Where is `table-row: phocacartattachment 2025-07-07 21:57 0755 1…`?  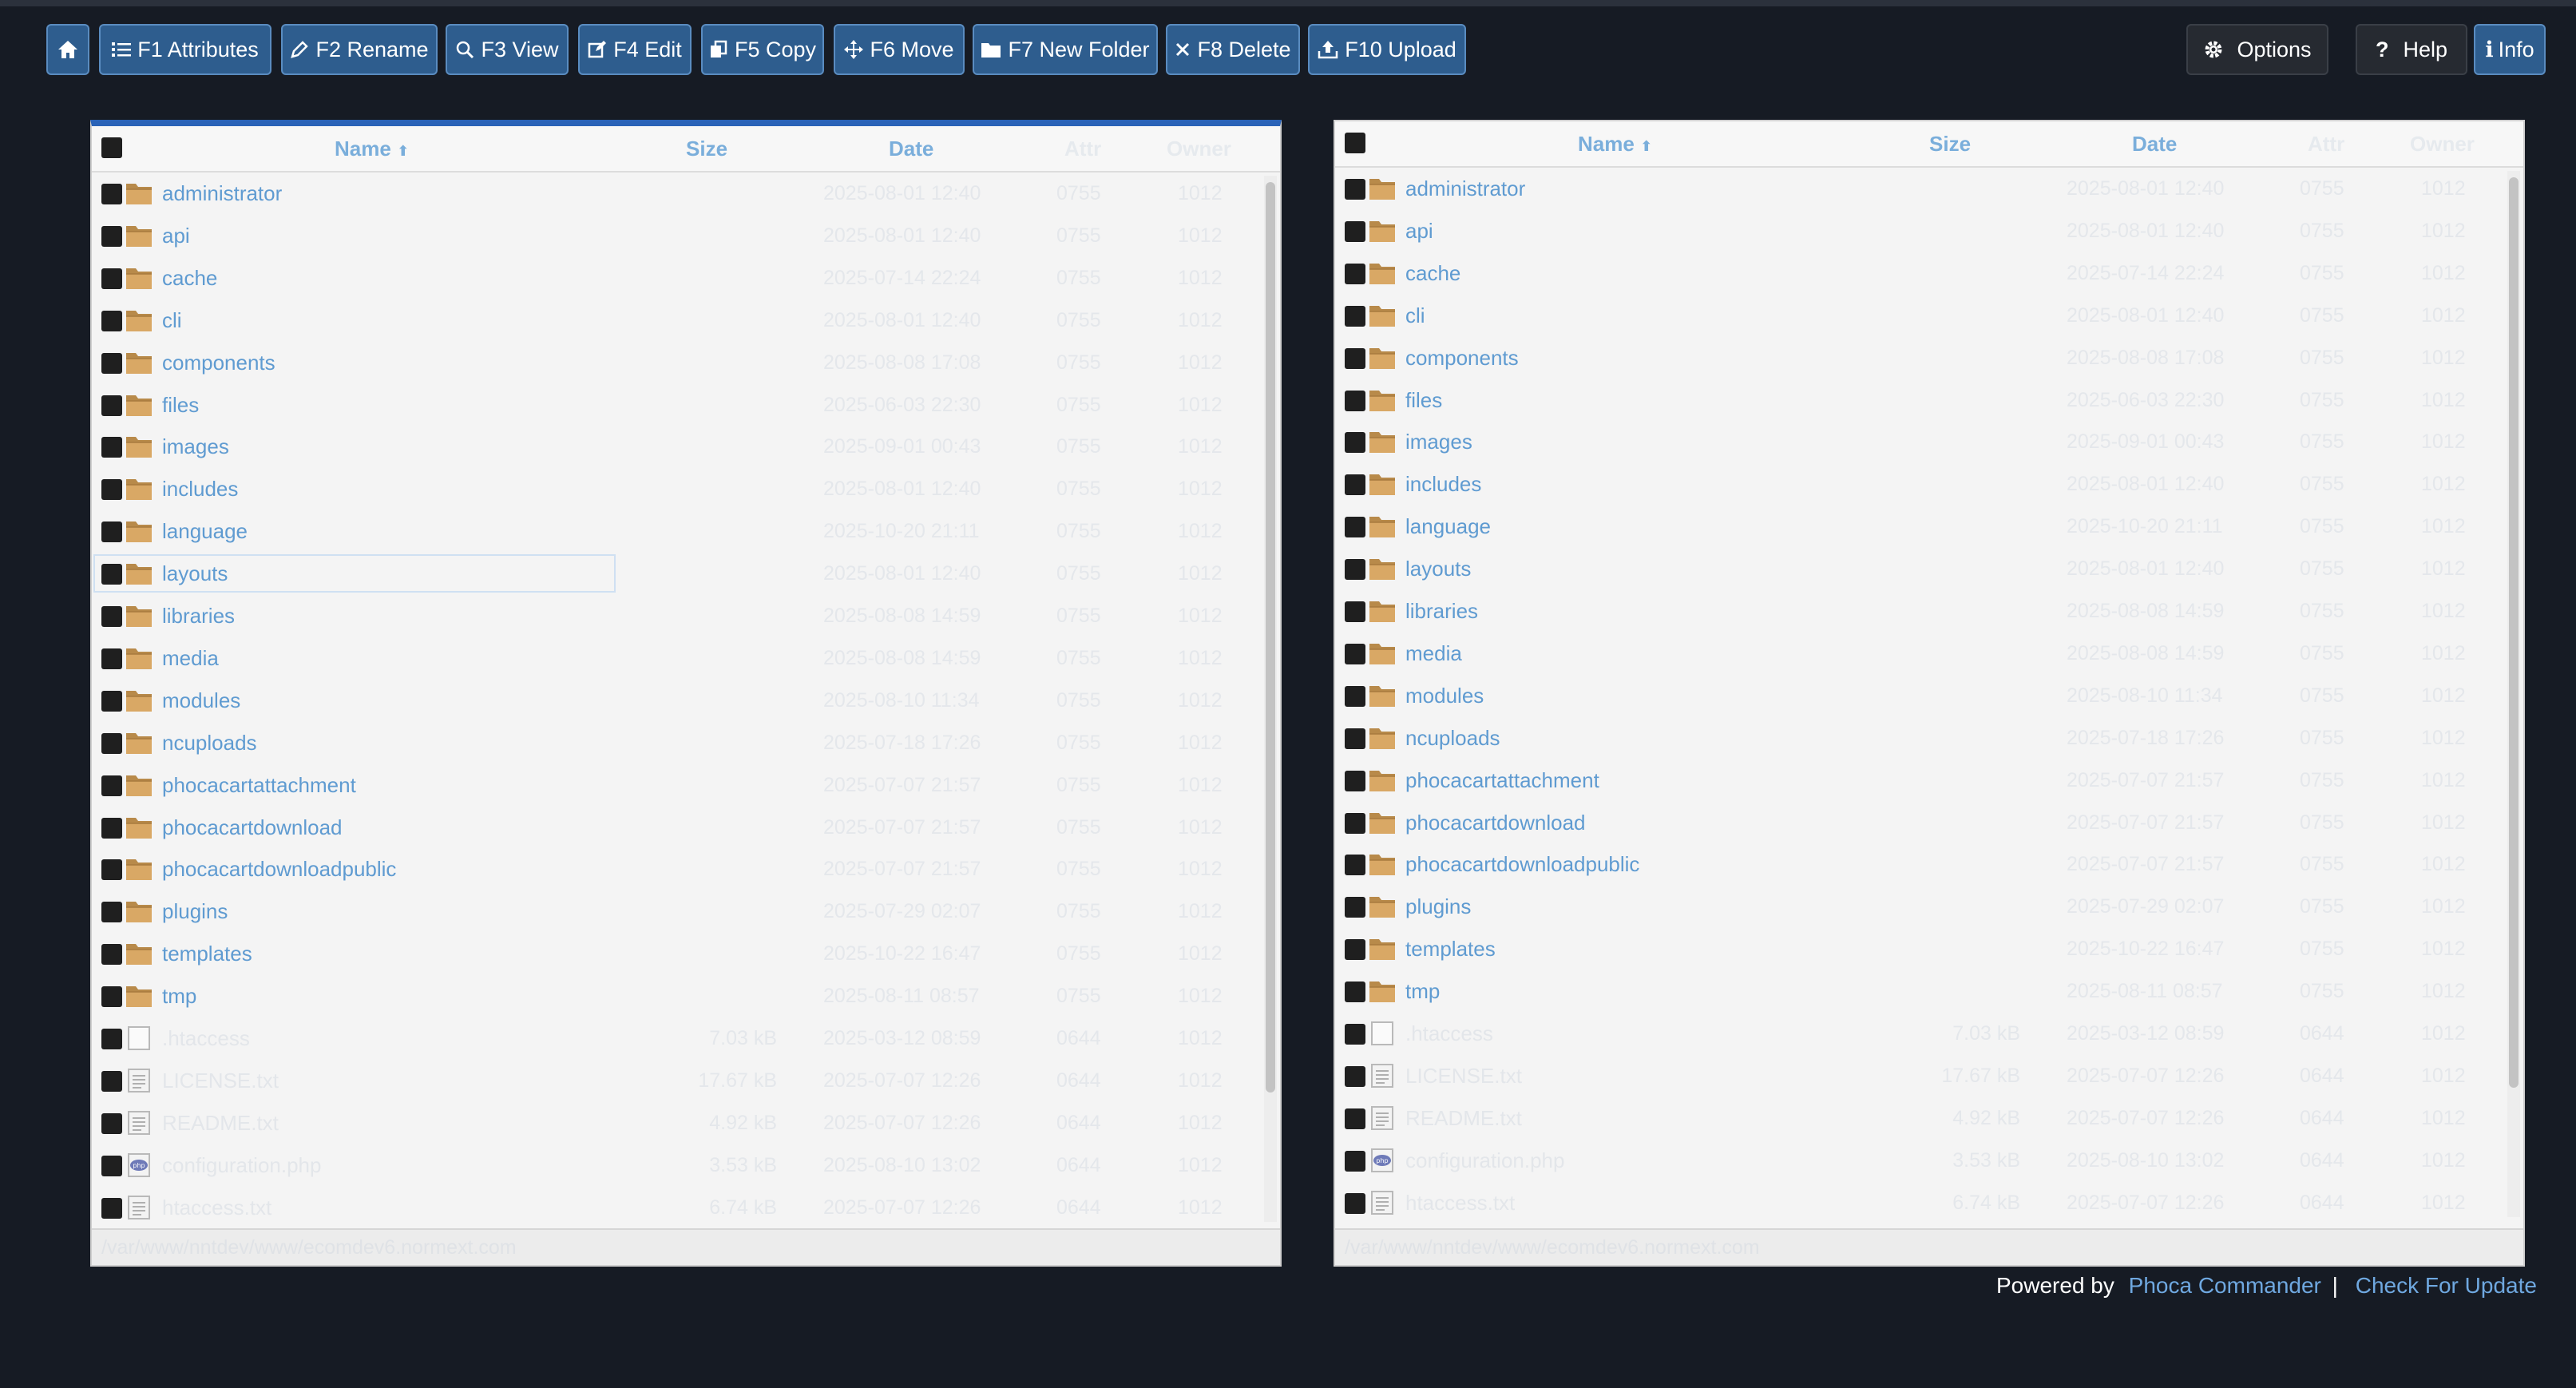 table-row: phocacartattachment 2025-07-07 21:57 0755 1… is located at coordinates (675, 785).